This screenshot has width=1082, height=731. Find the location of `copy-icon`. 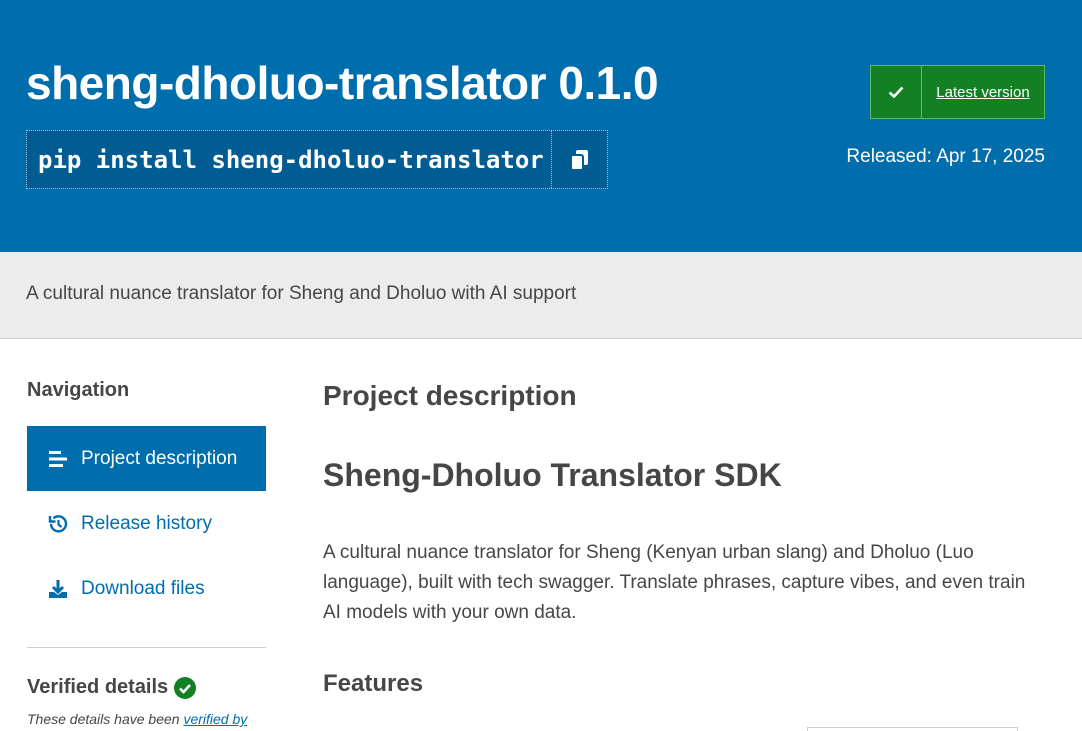

copy-icon is located at coordinates (578, 160).